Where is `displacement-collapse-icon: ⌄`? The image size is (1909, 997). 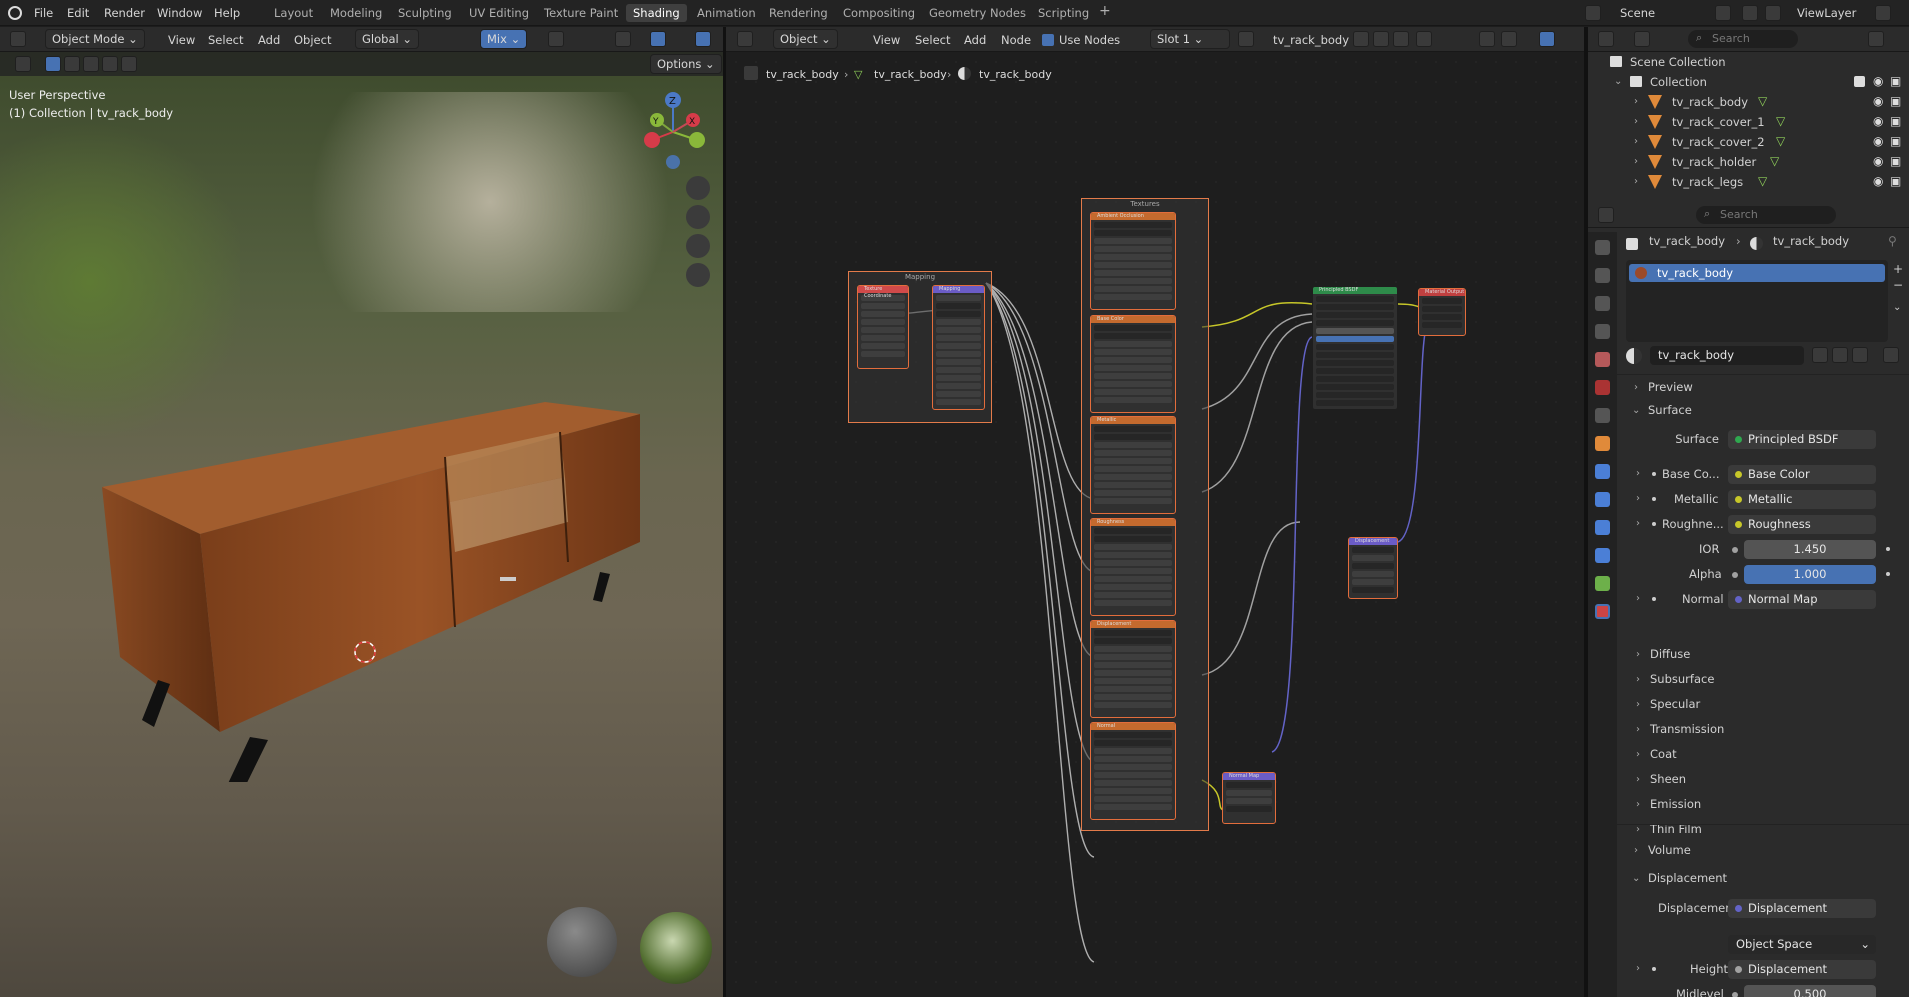
displacement-collapse-icon: ⌄ is located at coordinates (1636, 878).